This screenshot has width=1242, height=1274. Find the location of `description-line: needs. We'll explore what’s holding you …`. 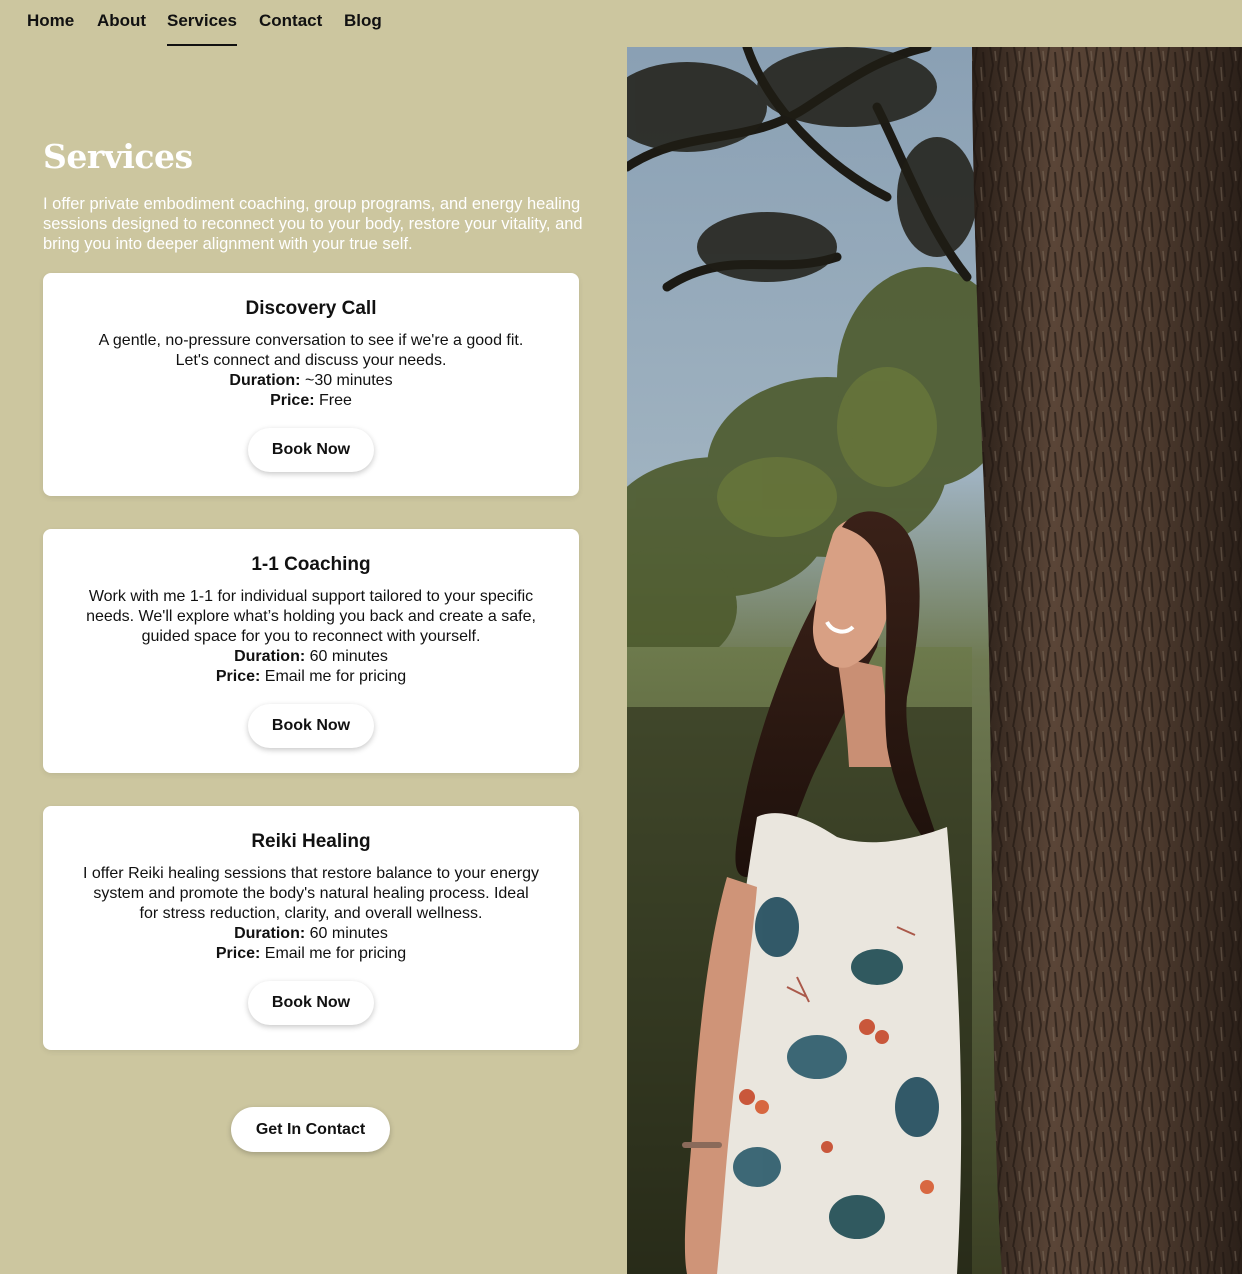

description-line: needs. We'll explore what’s holding you … is located at coordinates (311, 616).